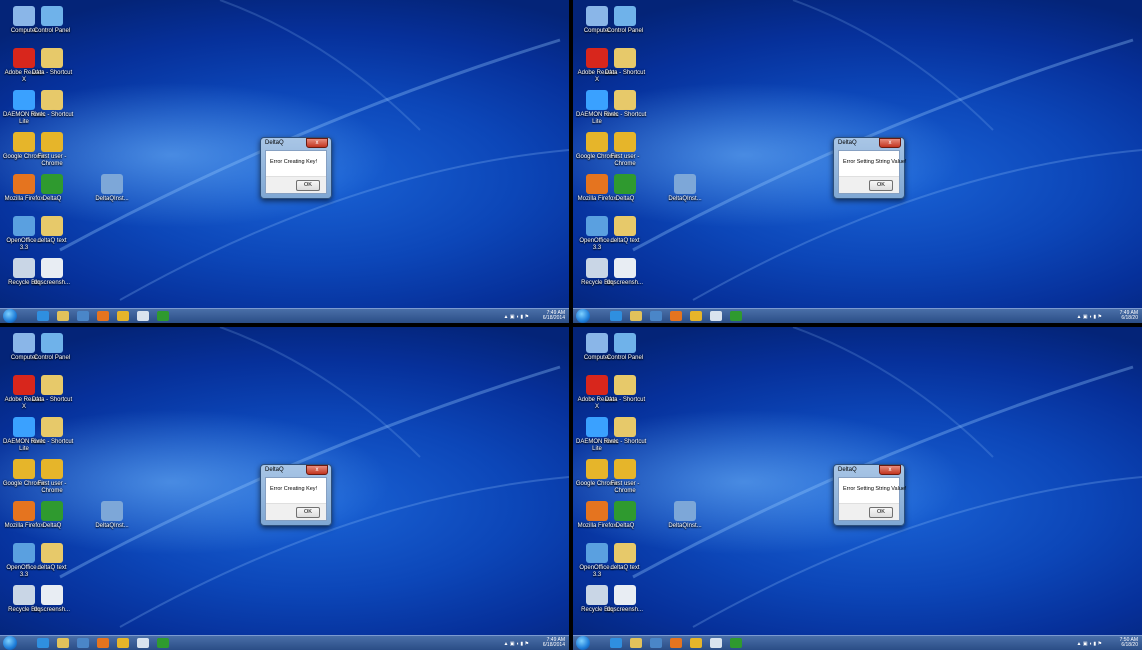 This screenshot has width=1142, height=650. I want to click on dialog-footer: OK, so click(296, 511).